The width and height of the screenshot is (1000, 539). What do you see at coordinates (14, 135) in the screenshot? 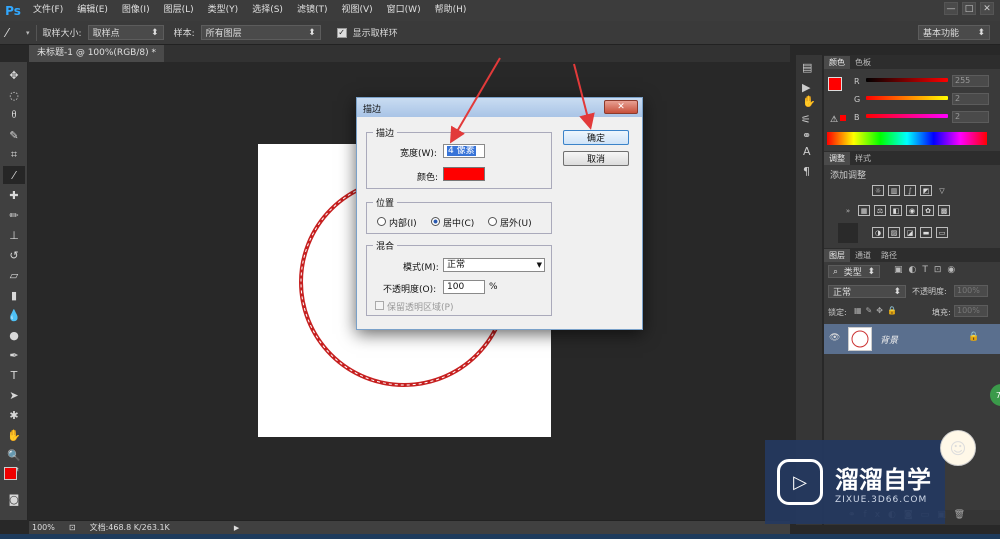
I see `quick-select-tool-icon: ✎` at bounding box center [14, 135].